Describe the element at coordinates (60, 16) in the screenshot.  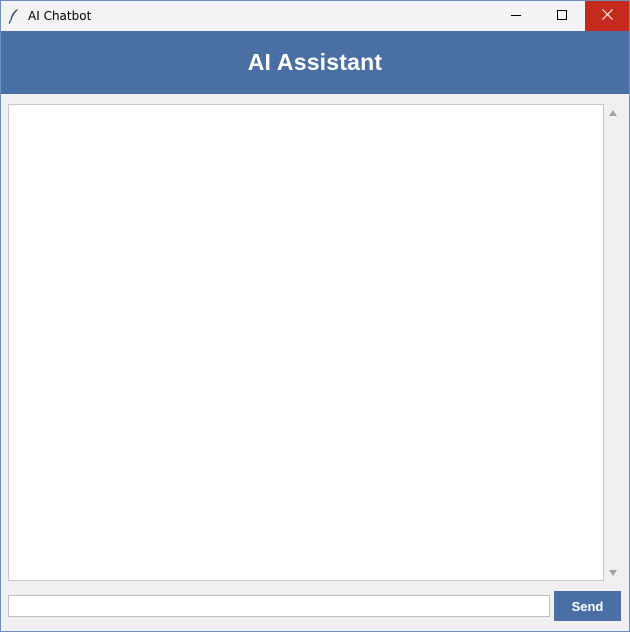
I see `window-title: AI Chatbot` at that location.